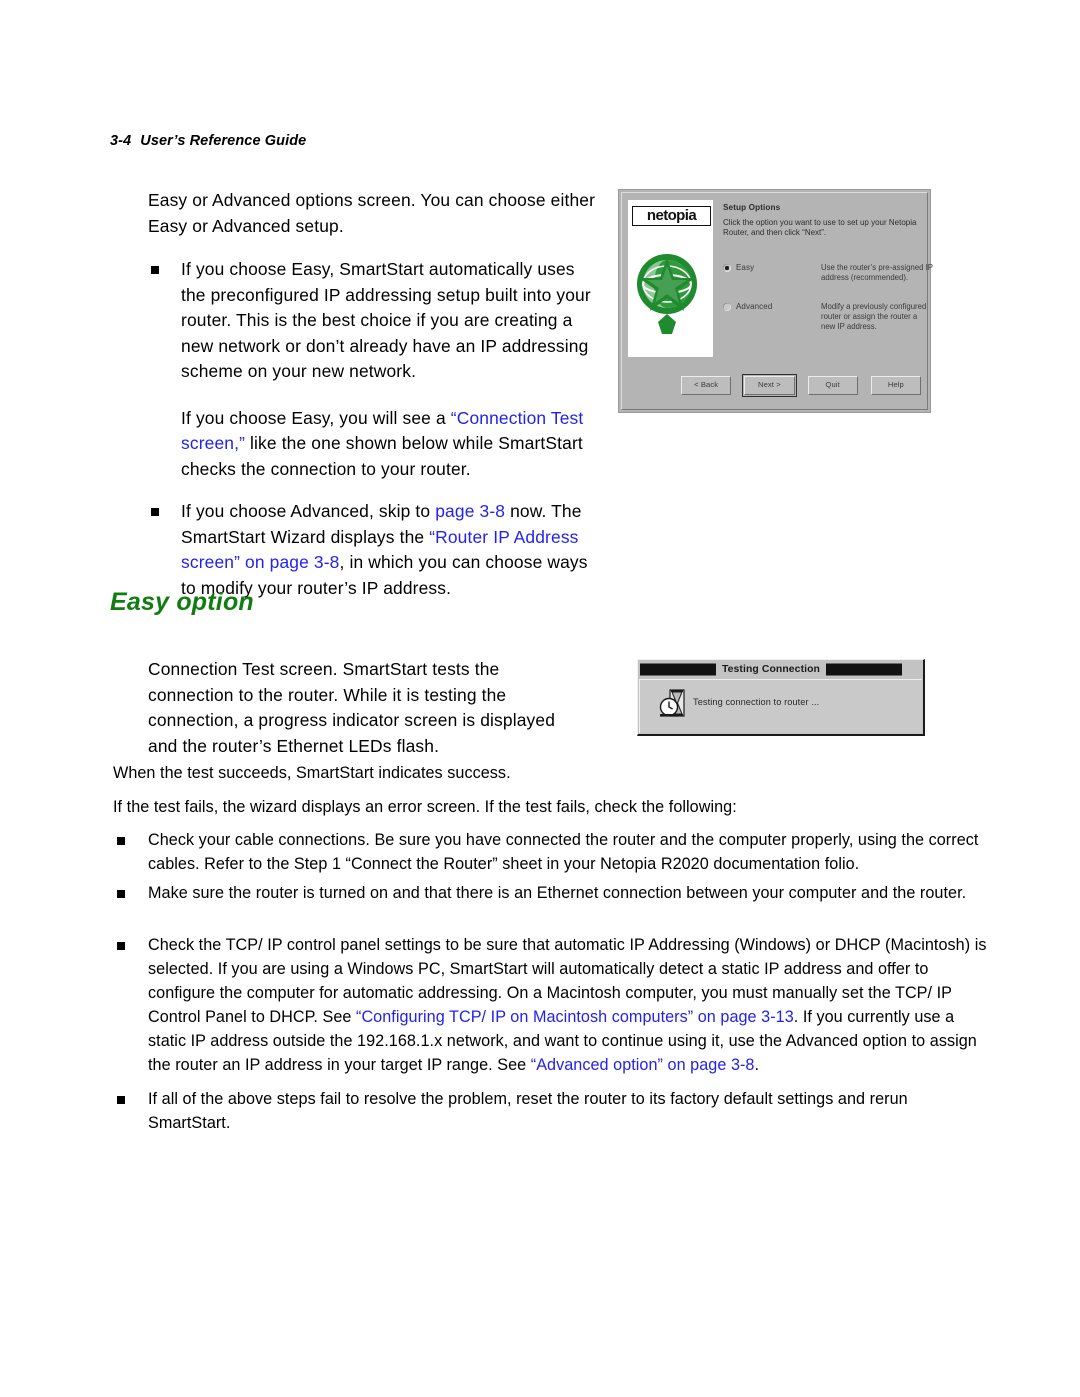  I want to click on page-folio: 3-4, so click(121, 141).